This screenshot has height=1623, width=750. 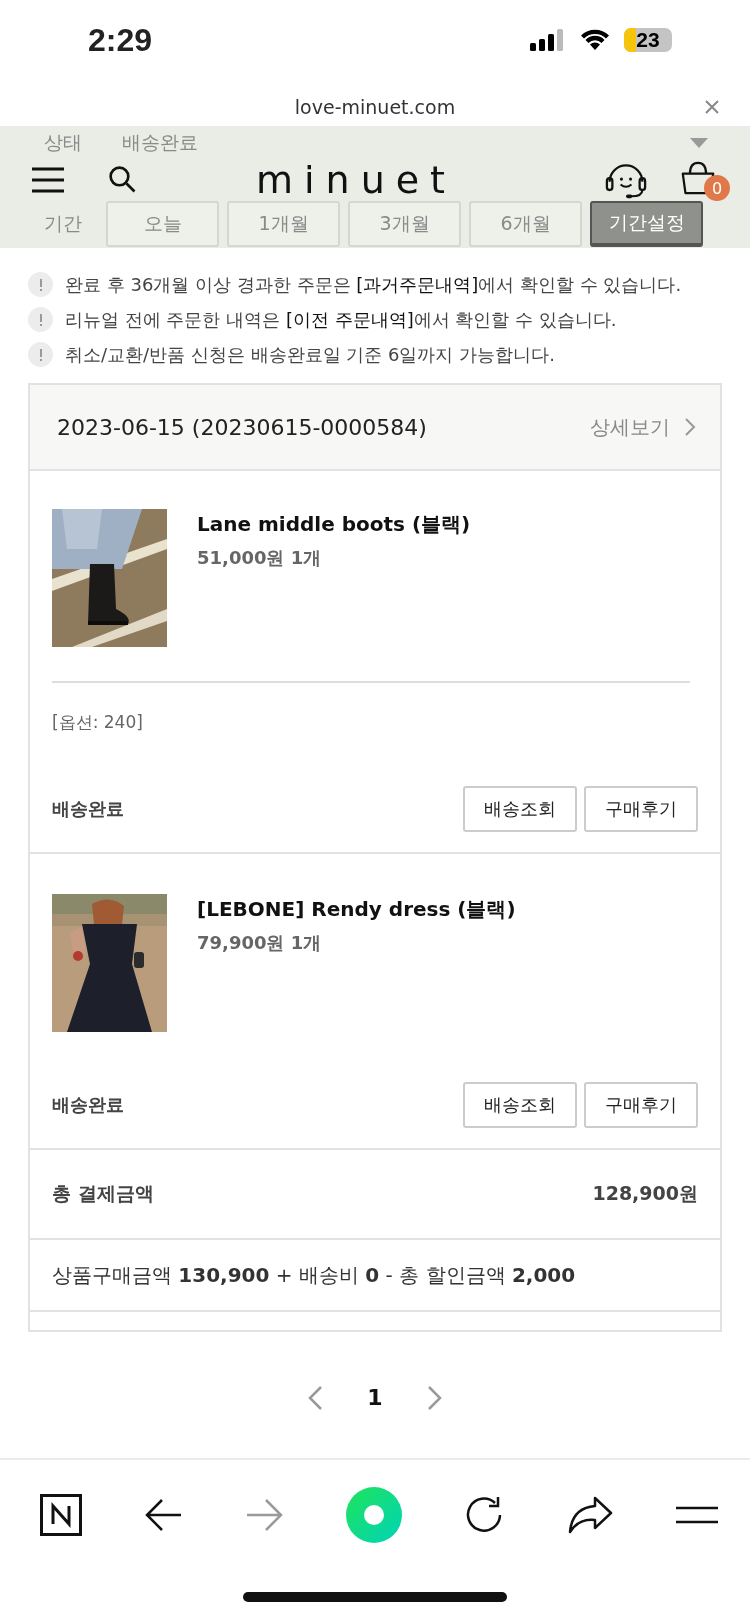 What do you see at coordinates (648, 40) in the screenshot?
I see `battery-icon: 23` at bounding box center [648, 40].